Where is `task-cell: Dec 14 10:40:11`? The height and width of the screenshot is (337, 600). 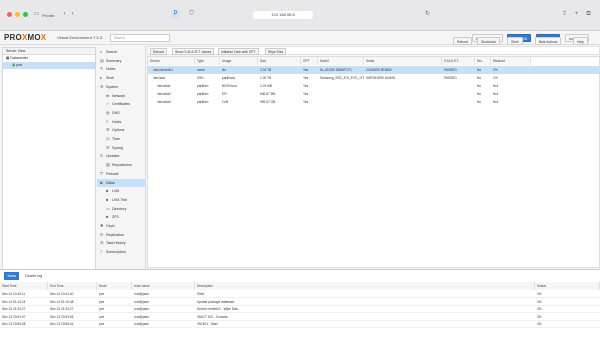 task-cell: Dec 14 10:40:11 is located at coordinates (14, 294).